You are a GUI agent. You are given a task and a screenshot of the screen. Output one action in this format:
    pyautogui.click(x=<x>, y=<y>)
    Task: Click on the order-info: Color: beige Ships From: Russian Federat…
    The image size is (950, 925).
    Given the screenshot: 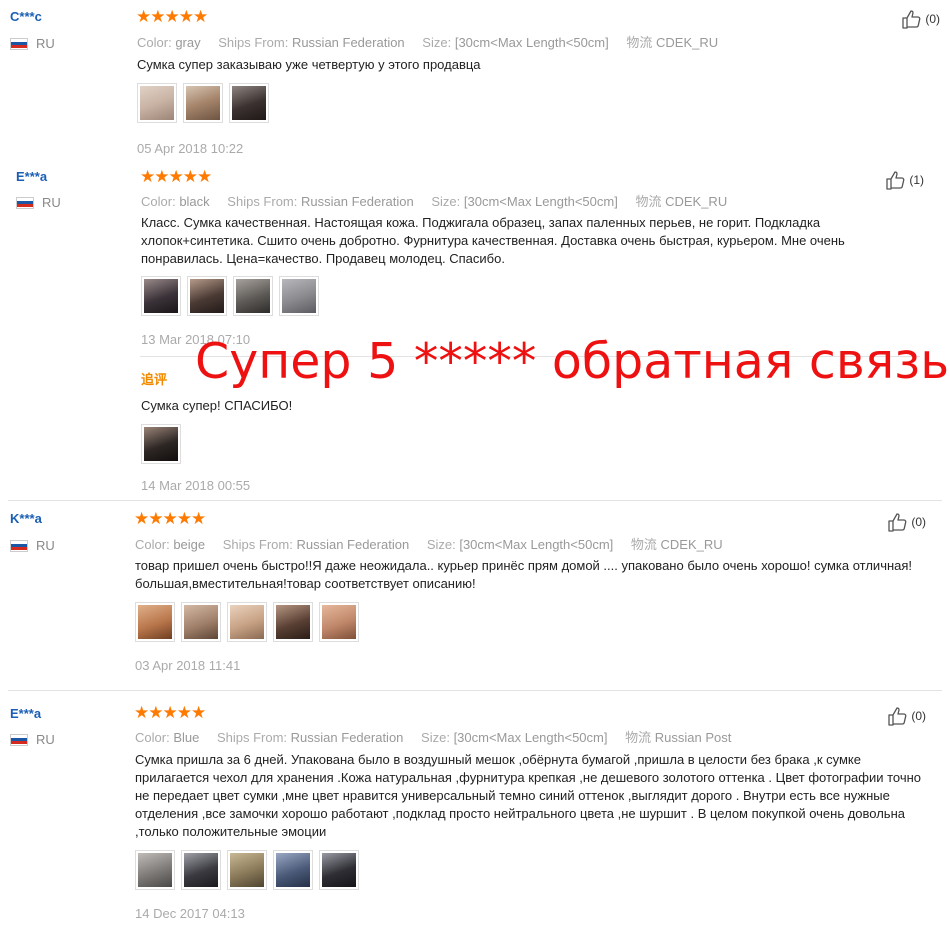 What is the action you would take?
    pyautogui.click(x=436, y=543)
    